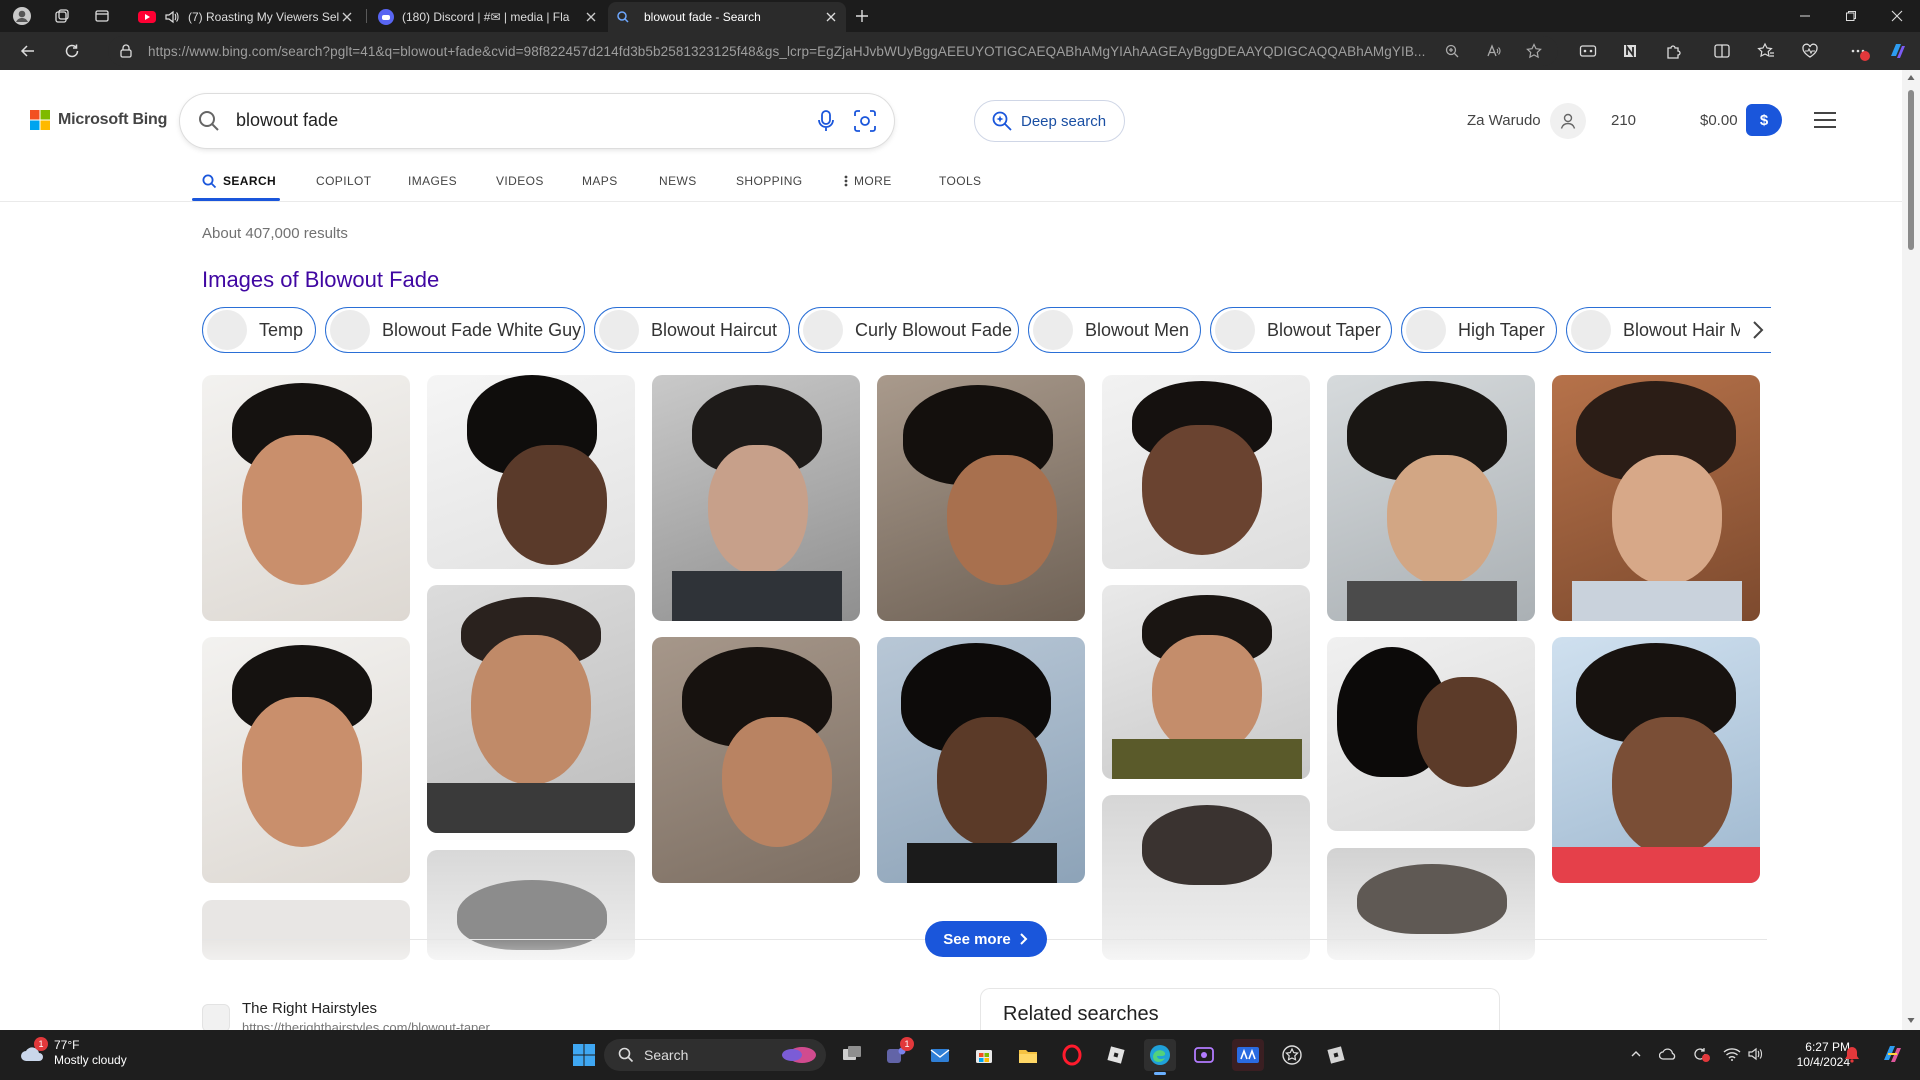 The image size is (1920, 1080). Describe the element at coordinates (1114, 330) in the screenshot. I see `chip-blowout-men: Blowout Men` at that location.